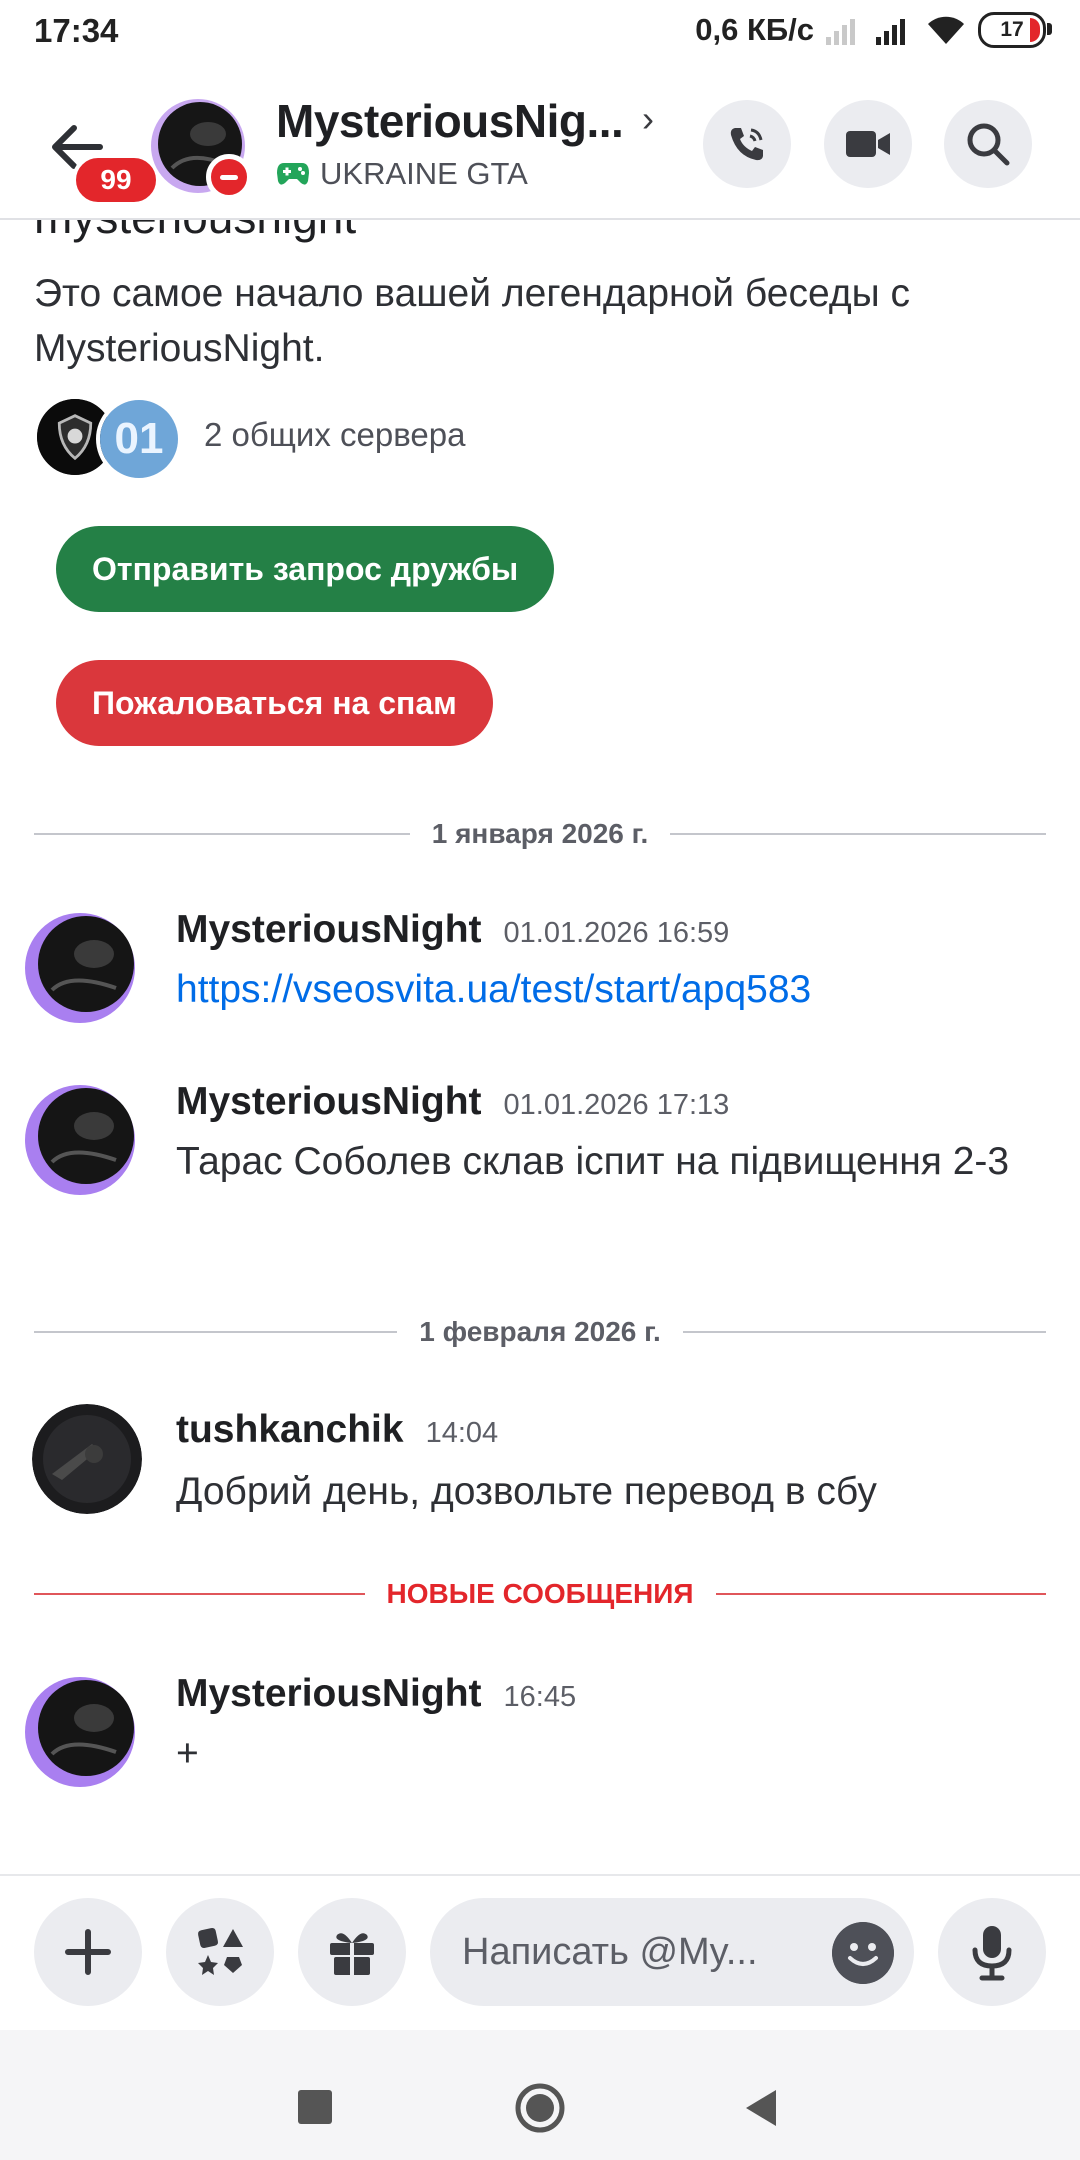 The height and width of the screenshot is (2160, 1080). What do you see at coordinates (335, 434) in the screenshot?
I see `mutual-servers-count: 2 общих сервера` at bounding box center [335, 434].